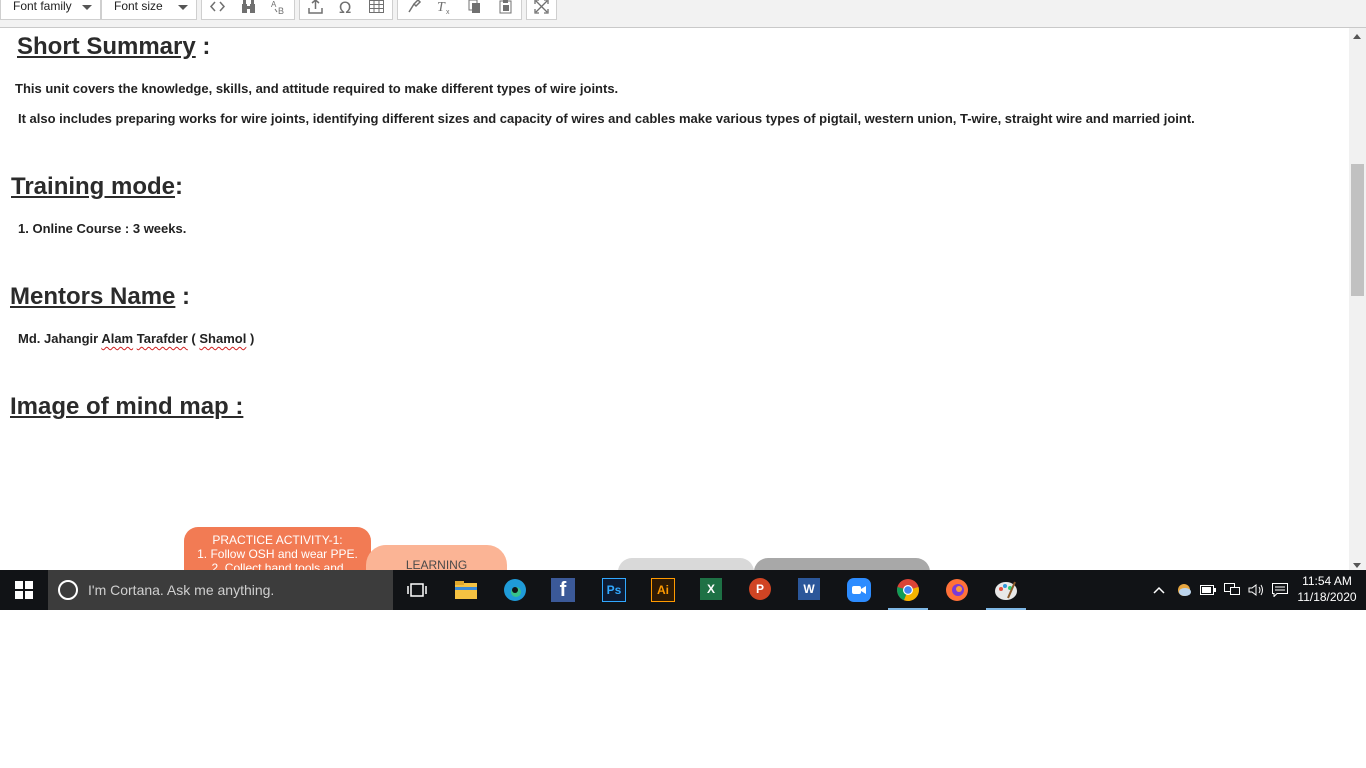 This screenshot has height=768, width=1366. I want to click on start-button, so click(24, 590).